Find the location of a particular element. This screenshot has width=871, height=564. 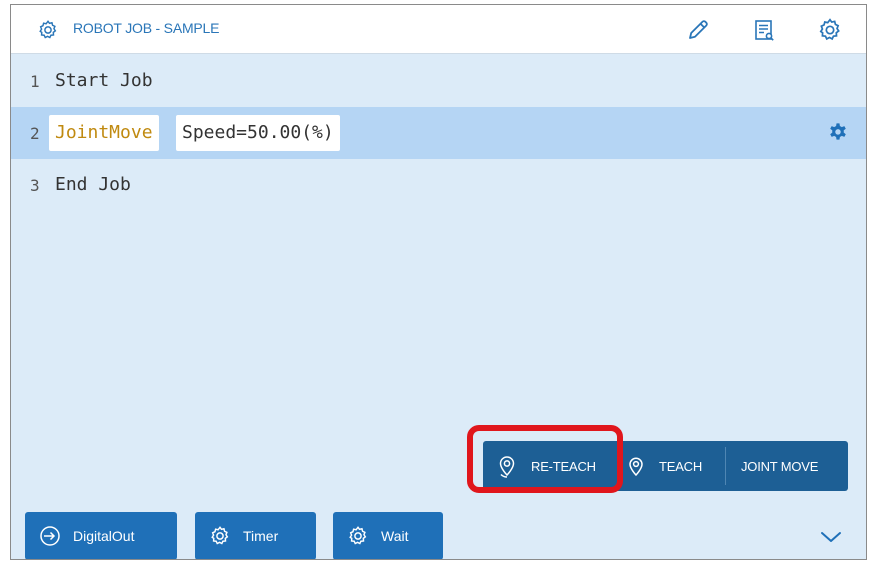

teach-button-group: RE-TEACH TEACH JOINT MOVE is located at coordinates (665, 466).